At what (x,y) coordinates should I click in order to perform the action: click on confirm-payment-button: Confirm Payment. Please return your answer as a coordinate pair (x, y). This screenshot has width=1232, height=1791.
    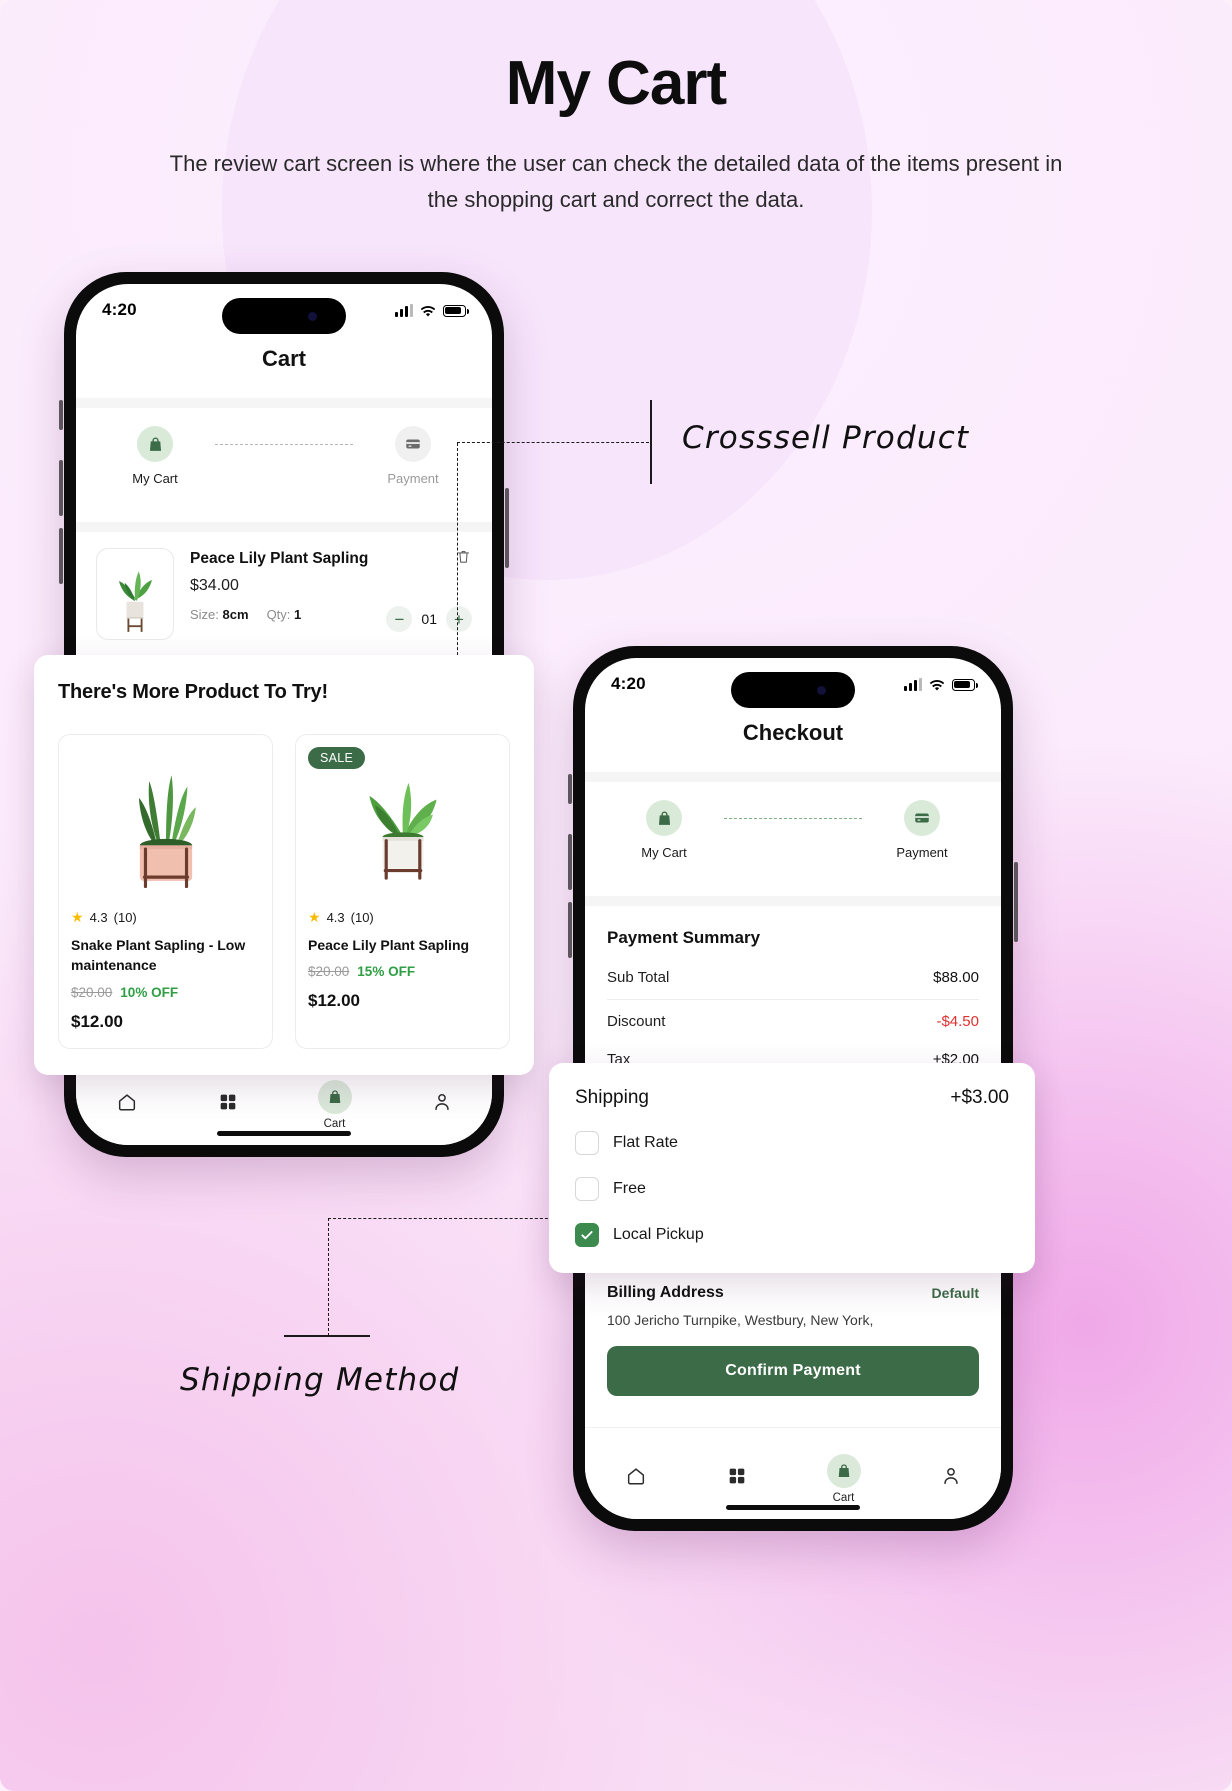
    Looking at the image, I should click on (793, 1371).